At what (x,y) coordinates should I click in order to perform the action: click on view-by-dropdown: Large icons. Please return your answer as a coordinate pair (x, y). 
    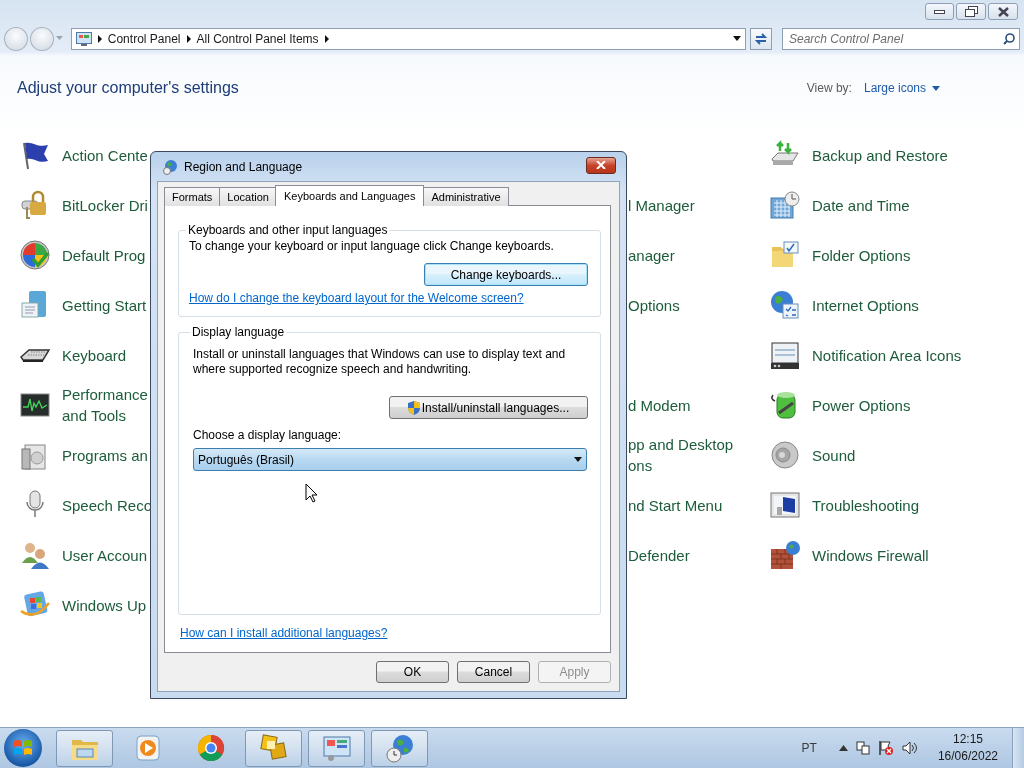
    Looking at the image, I should click on (901, 88).